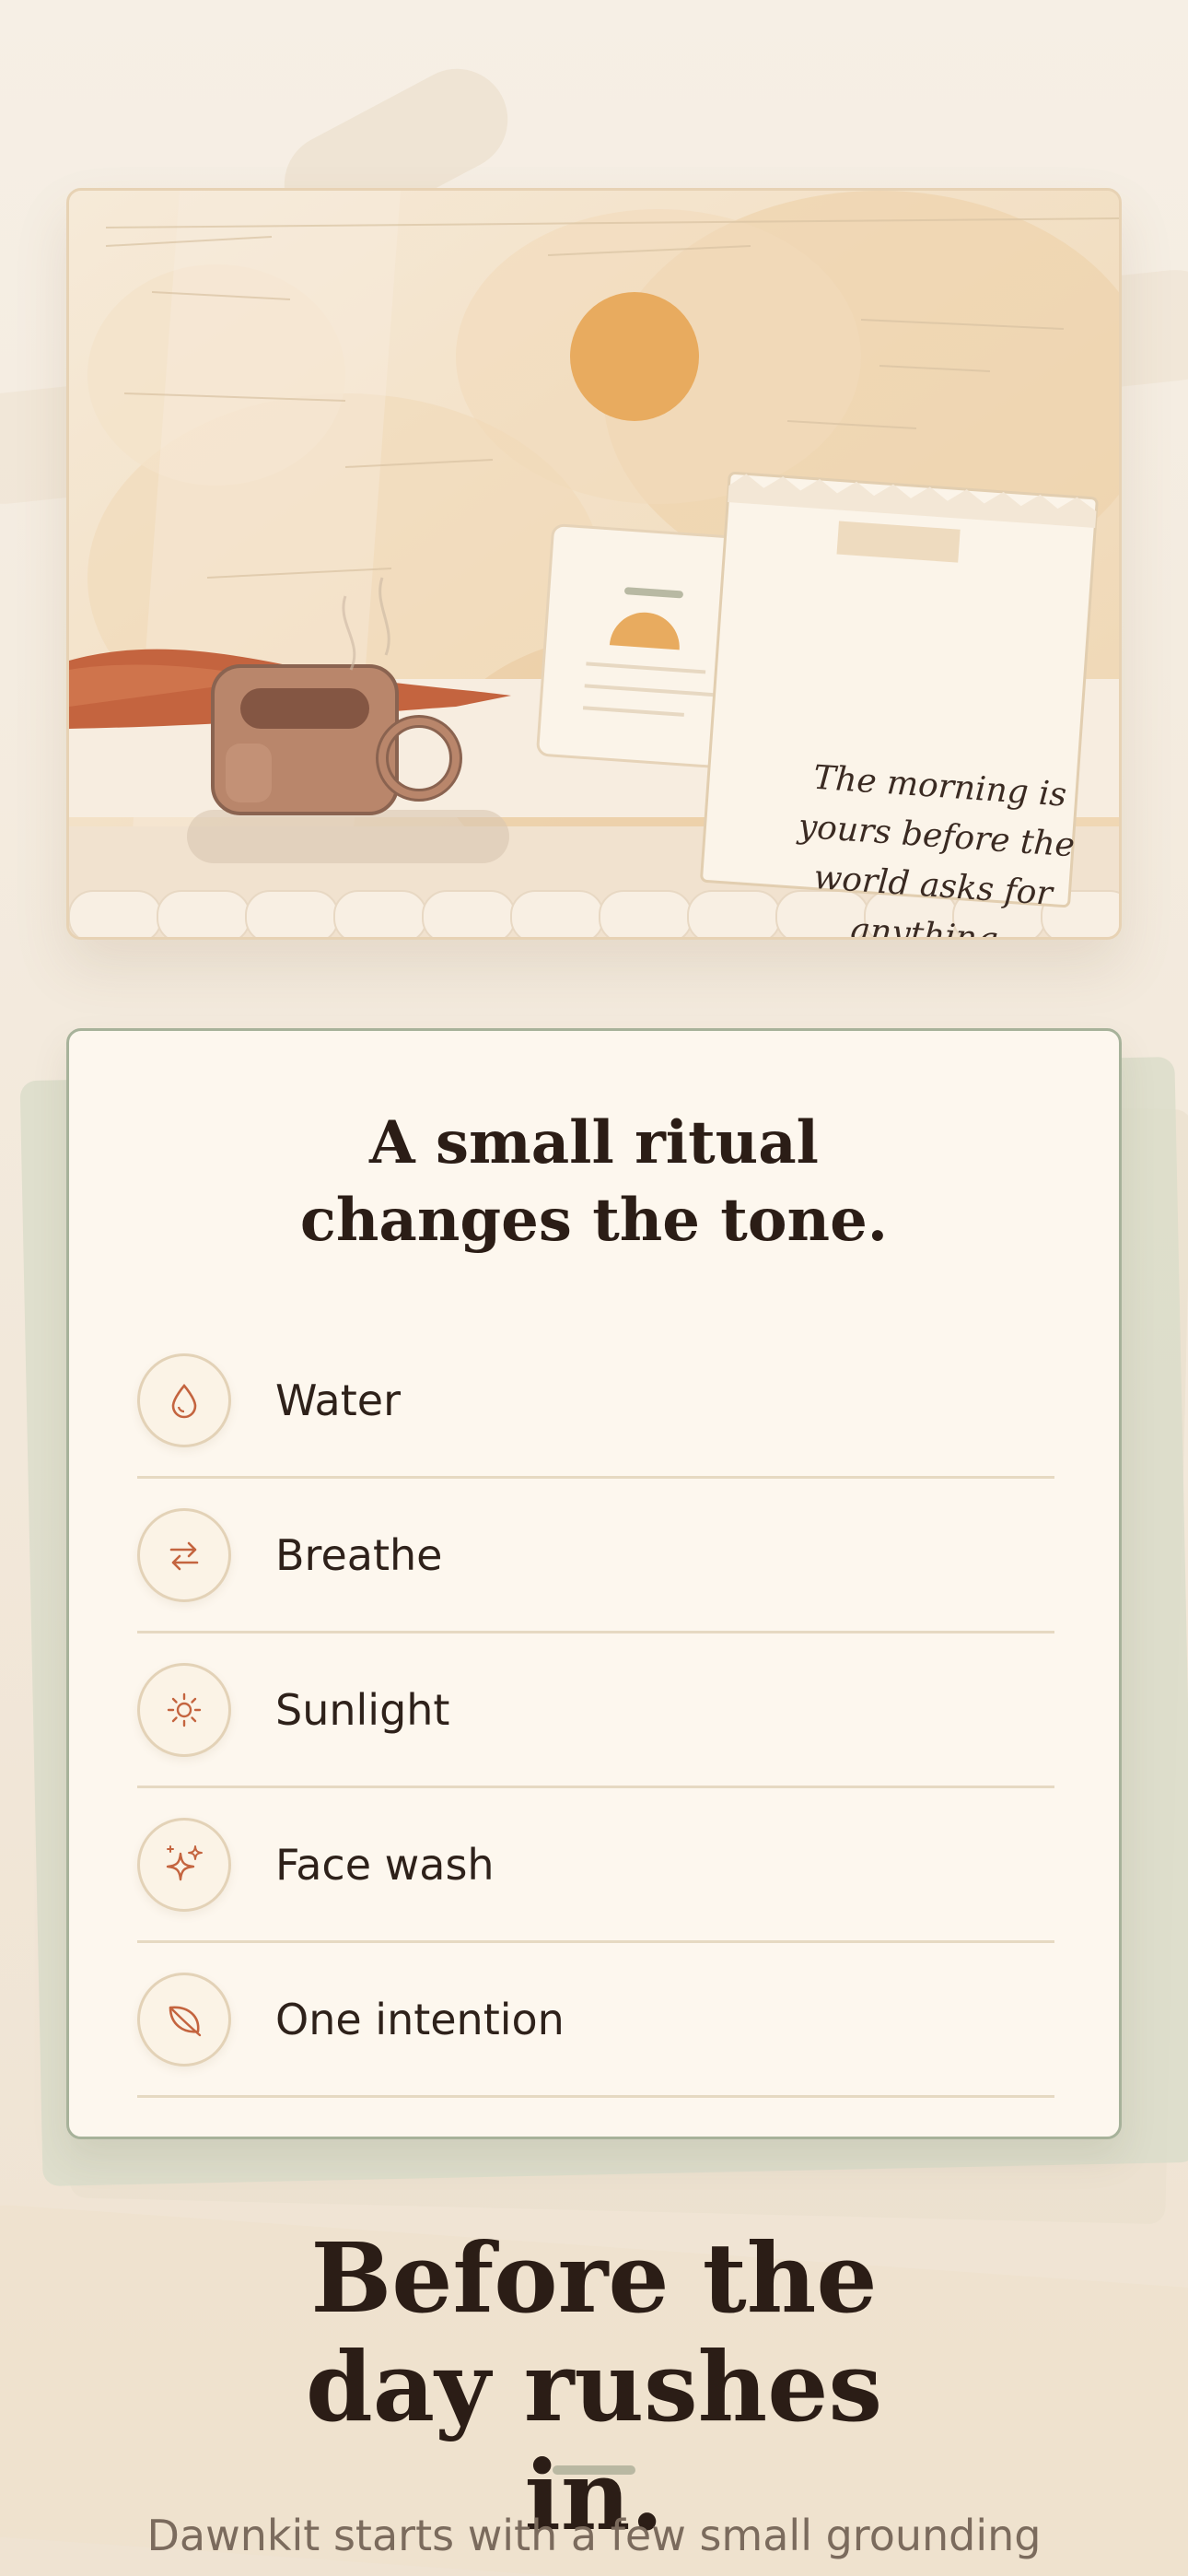  What do you see at coordinates (594, 2470) in the screenshot?
I see `headline-divider` at bounding box center [594, 2470].